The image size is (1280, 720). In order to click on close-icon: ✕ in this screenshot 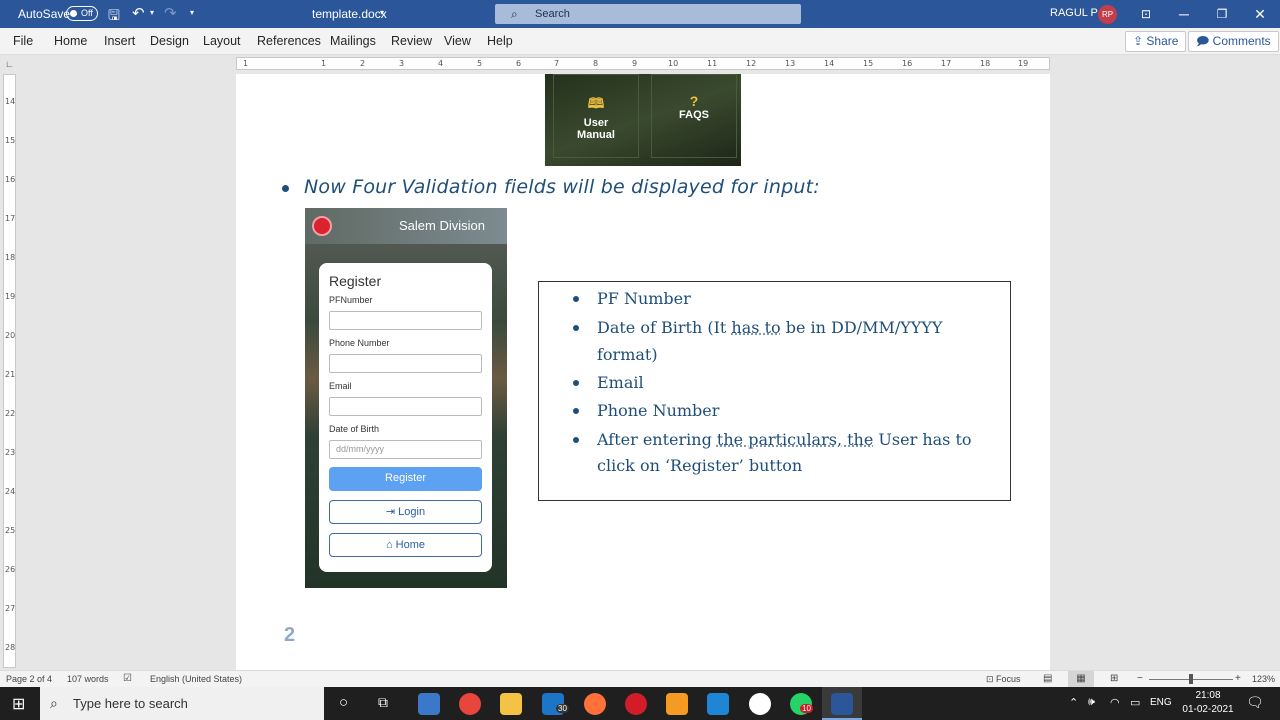, I will do `click(1260, 14)`.